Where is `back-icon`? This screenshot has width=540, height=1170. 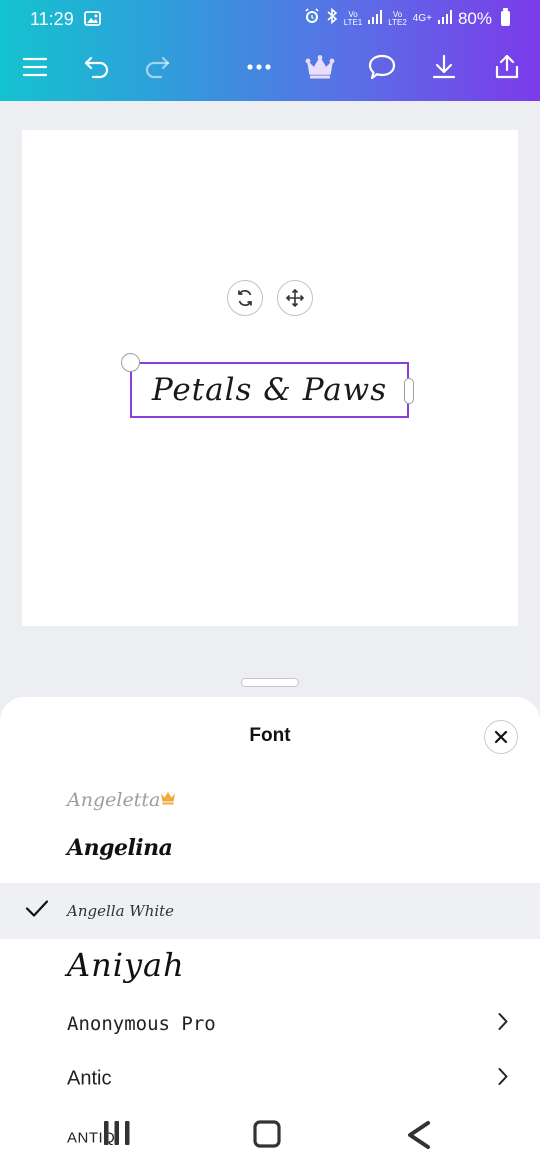 back-icon is located at coordinates (419, 1135).